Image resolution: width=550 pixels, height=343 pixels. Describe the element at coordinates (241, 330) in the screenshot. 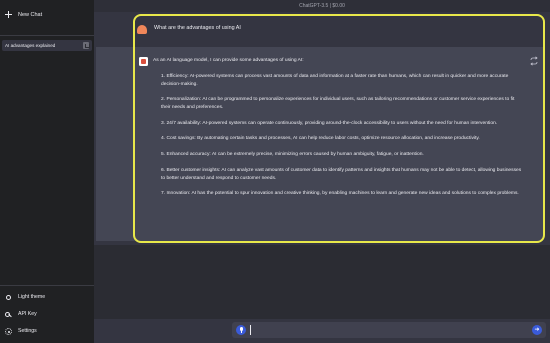

I see `microphone-icon` at that location.